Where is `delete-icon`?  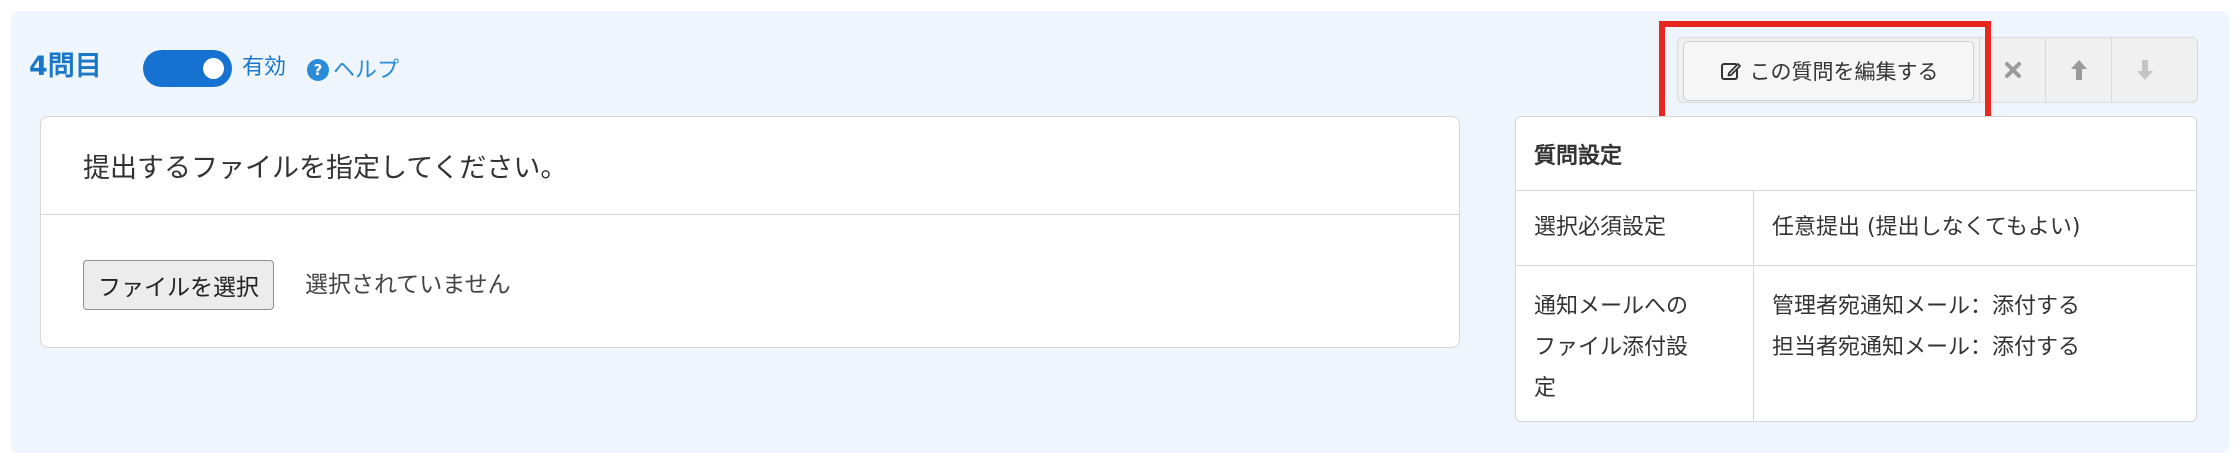 delete-icon is located at coordinates (2012, 70).